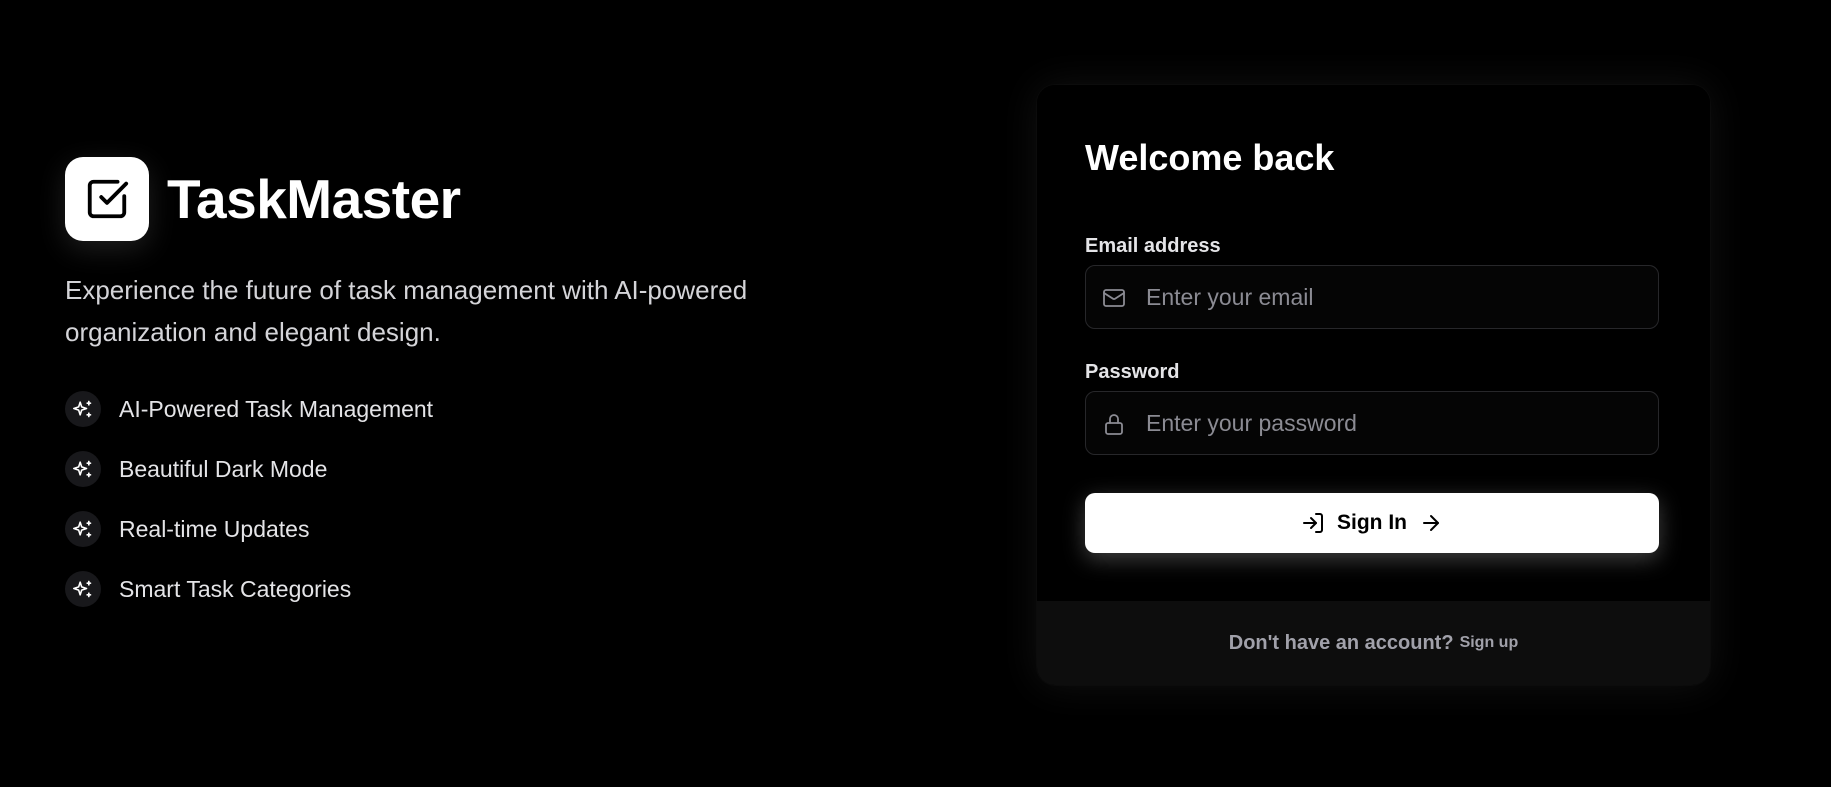 The height and width of the screenshot is (787, 1831). What do you see at coordinates (495, 589) in the screenshot?
I see `feature-item: Smart Task Categories` at bounding box center [495, 589].